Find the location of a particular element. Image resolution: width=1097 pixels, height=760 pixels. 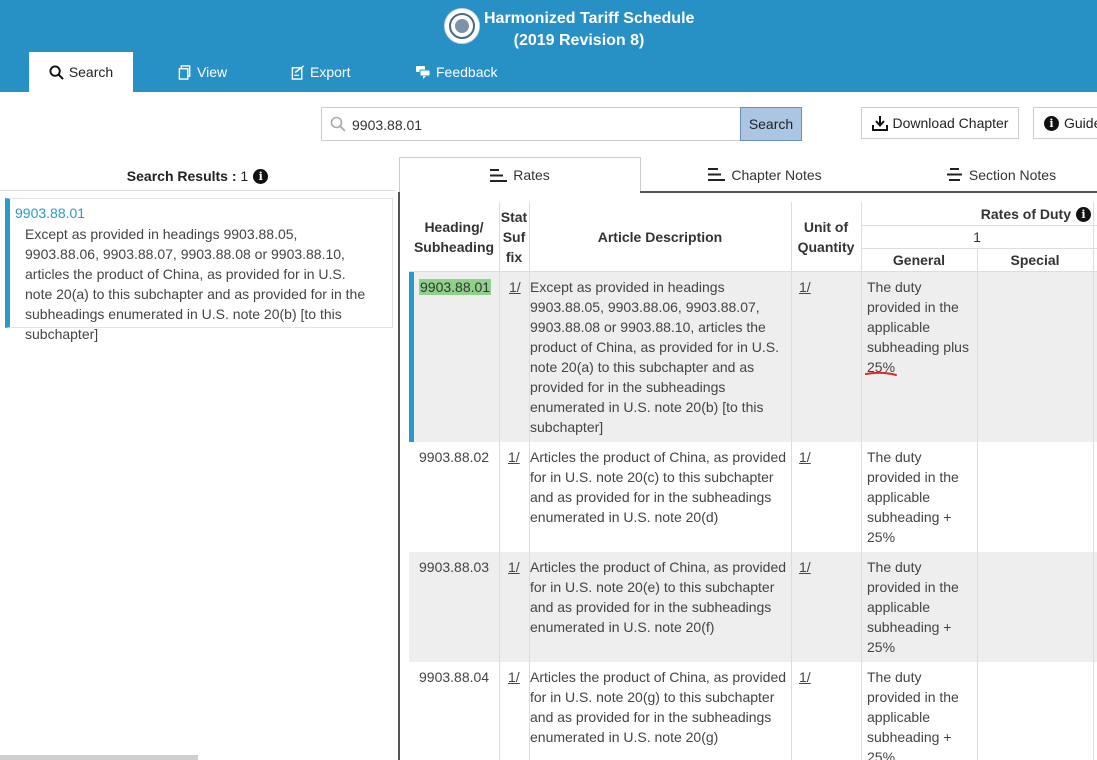

column-header-stat: Stat Suf fix is located at coordinates (514, 237).